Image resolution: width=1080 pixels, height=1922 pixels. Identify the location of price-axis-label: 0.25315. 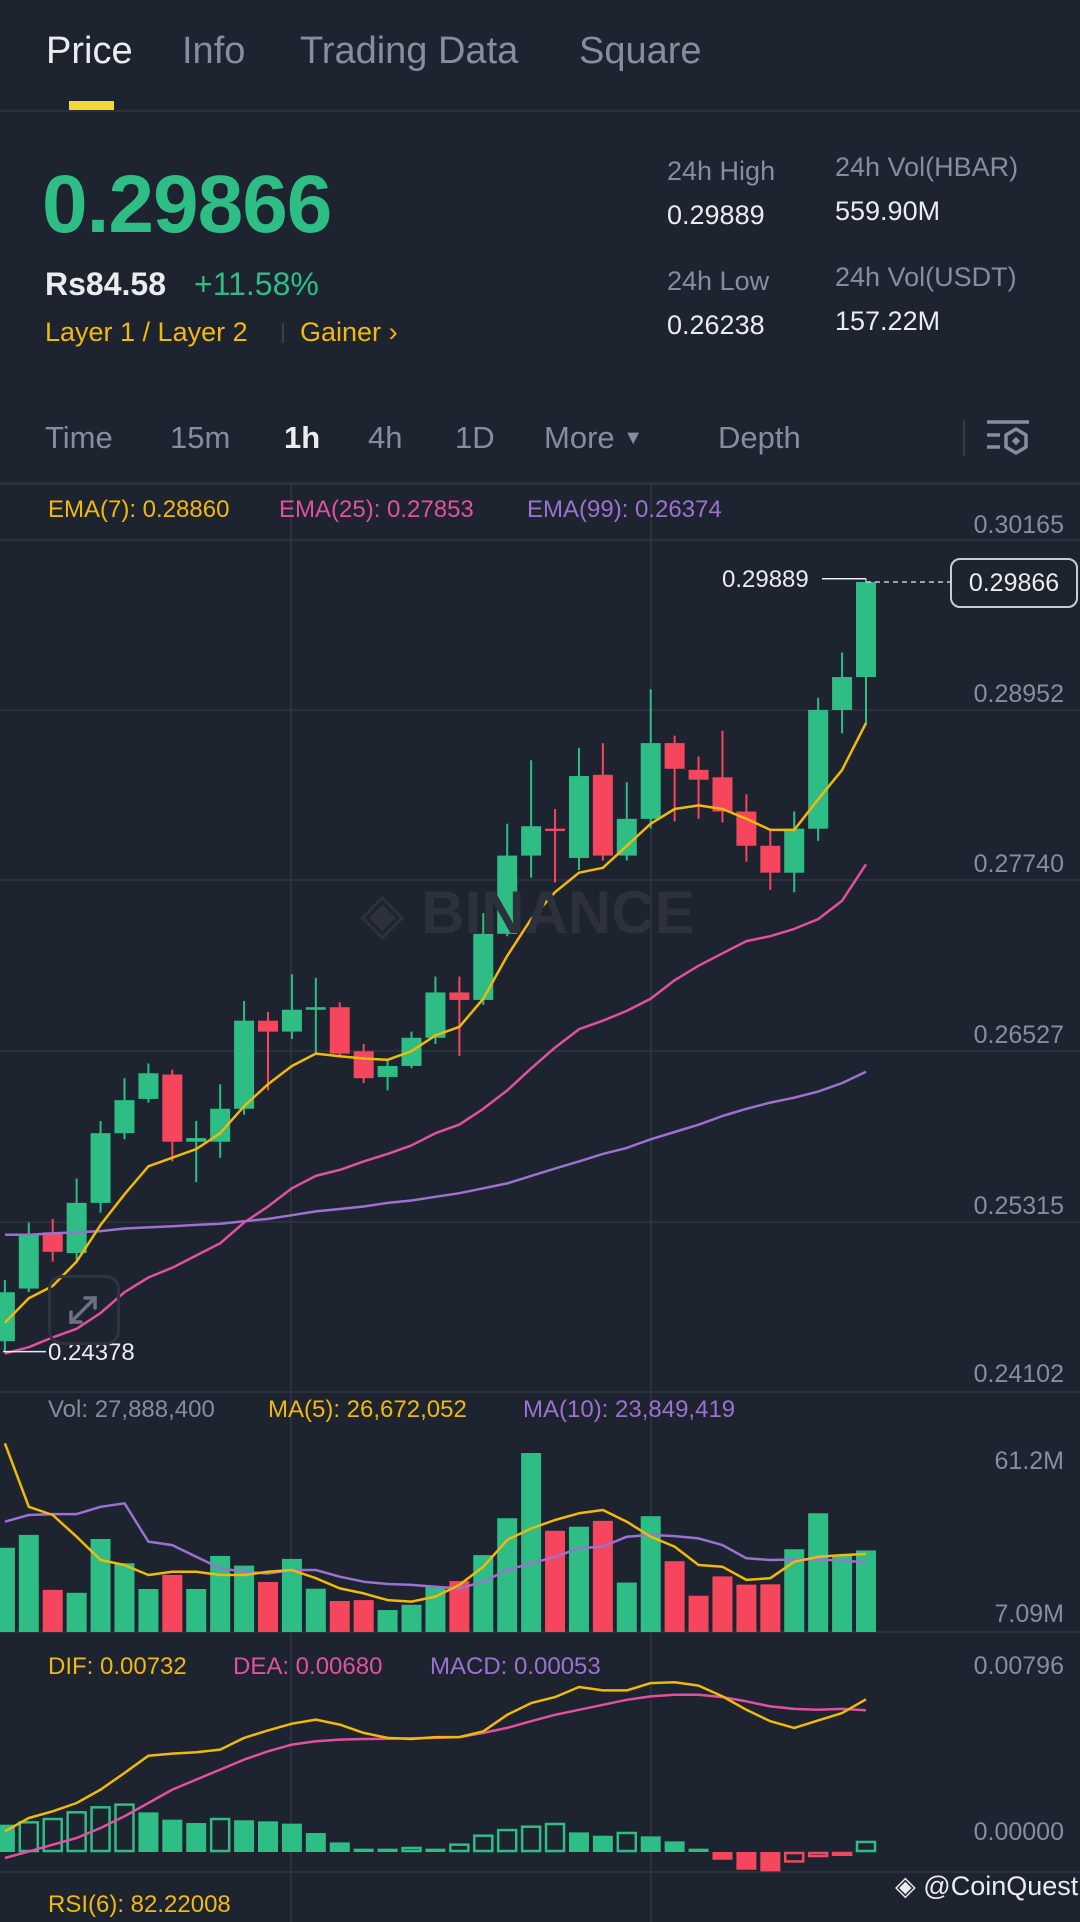
(1018, 1206).